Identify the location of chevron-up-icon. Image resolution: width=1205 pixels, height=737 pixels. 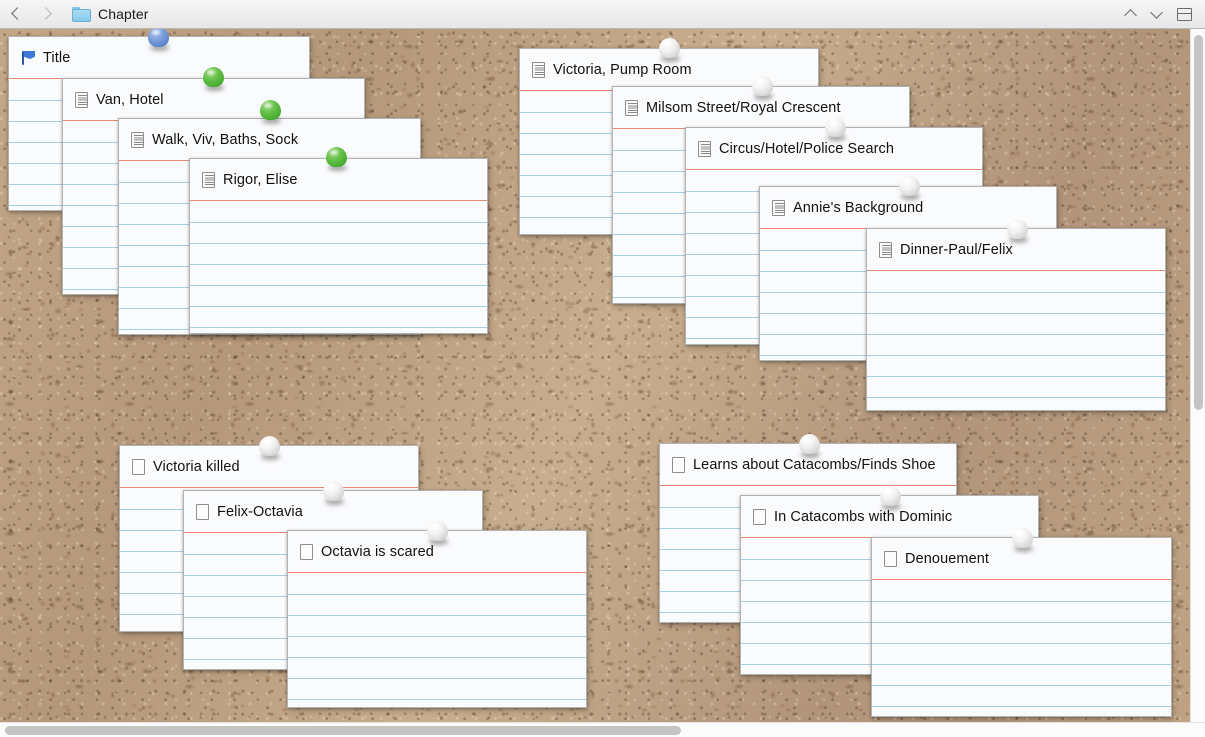
(1130, 14).